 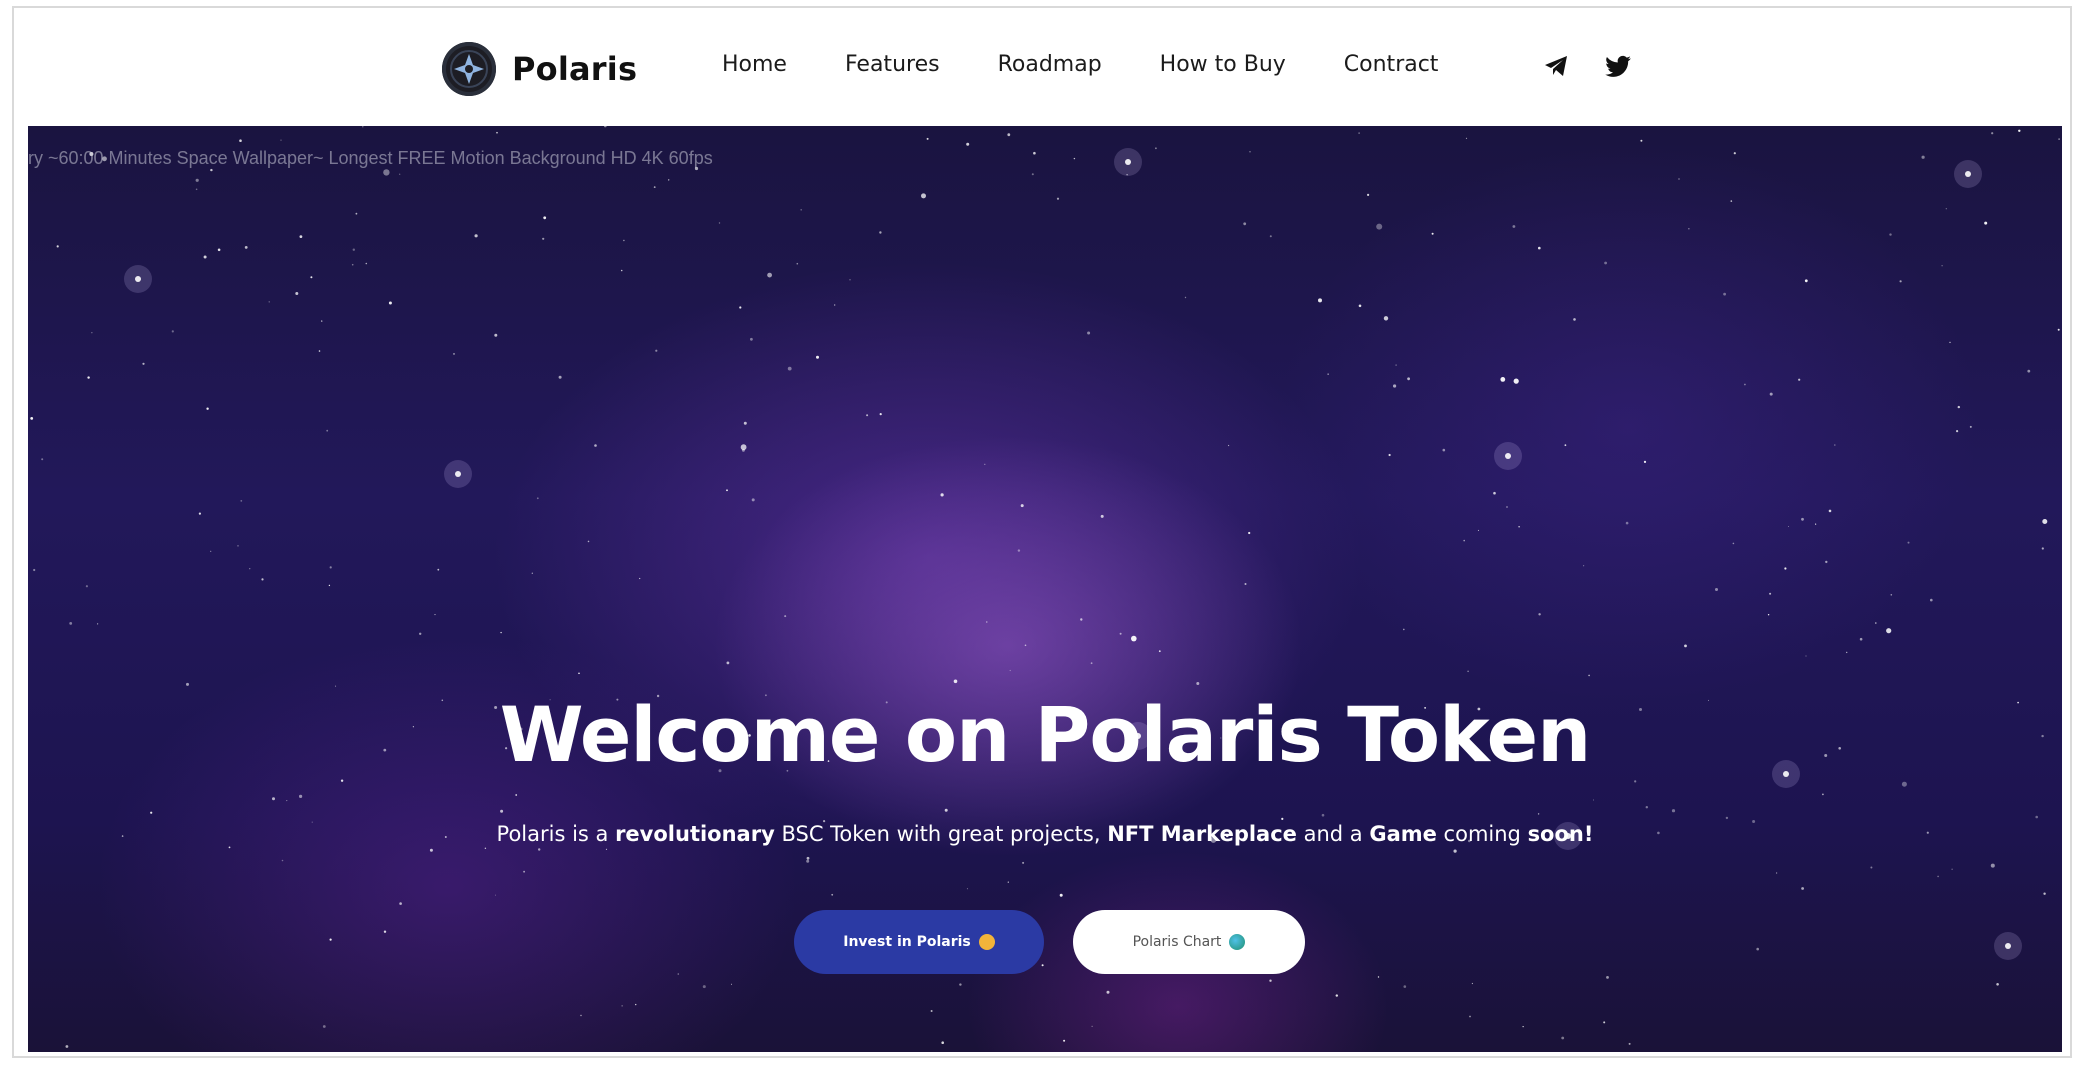 I want to click on polaris-logo-icon, so click(x=469, y=69).